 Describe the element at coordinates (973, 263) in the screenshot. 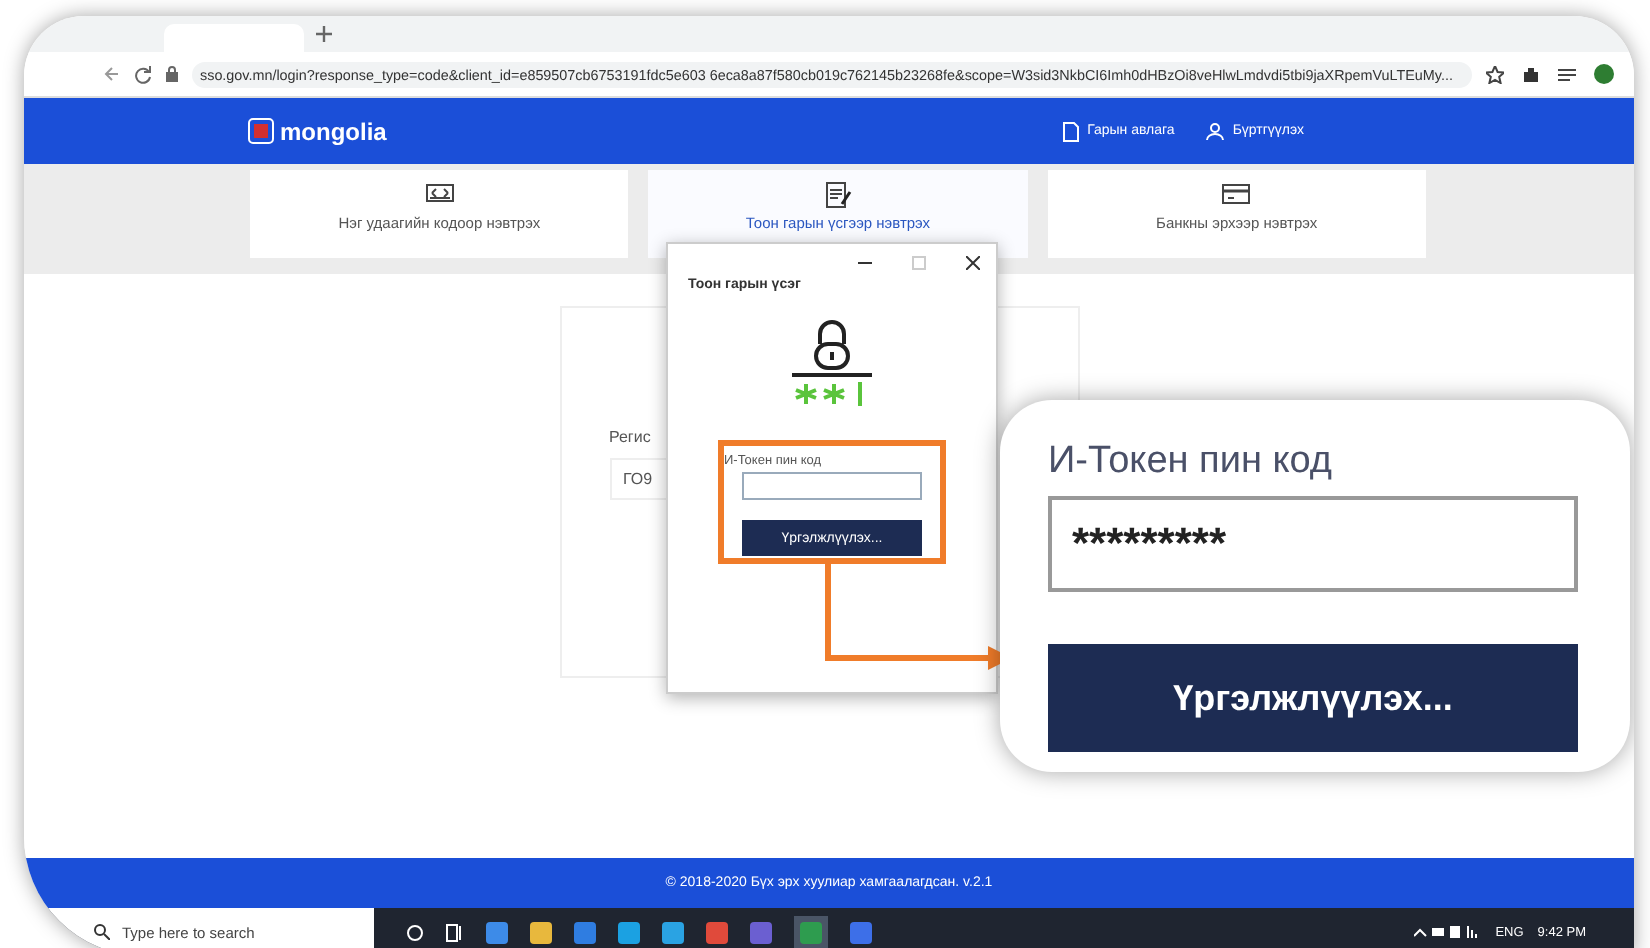

I see `close-icon` at that location.